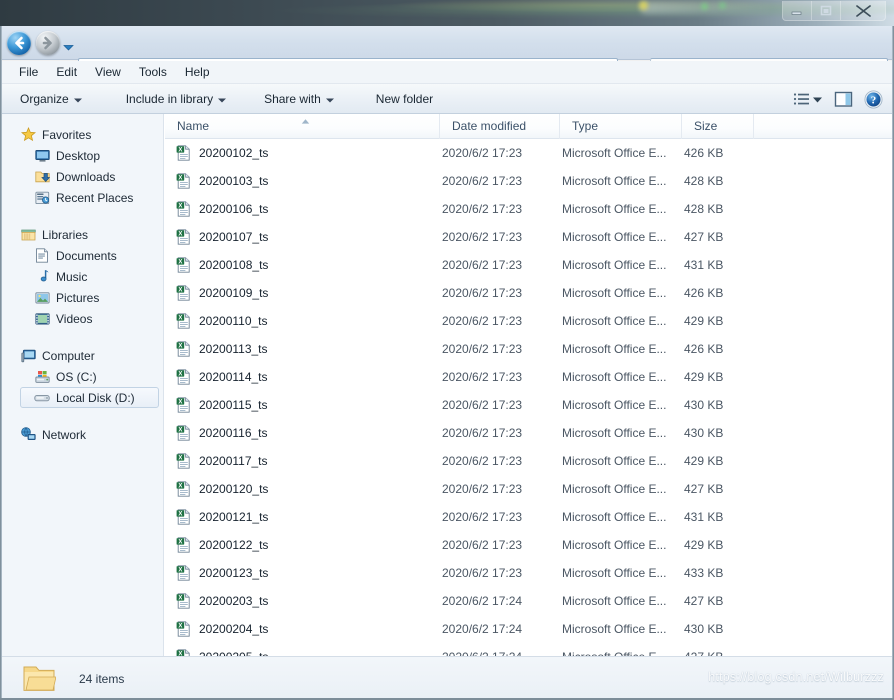 This screenshot has height=700, width=894. Describe the element at coordinates (302, 405) in the screenshot. I see `file-name-cell: X 20200115_ts` at that location.